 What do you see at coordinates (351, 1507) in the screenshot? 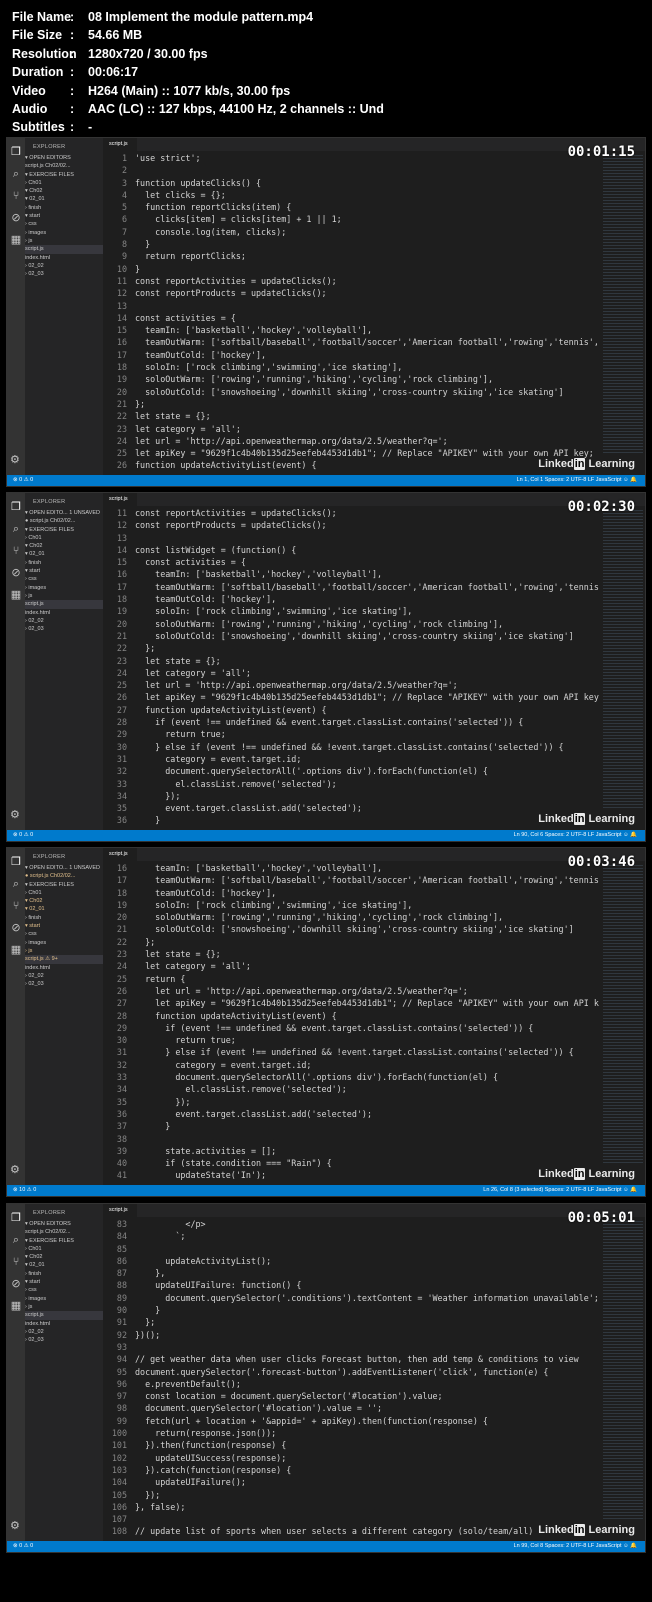
I see `code-line: 106}, false);` at bounding box center [351, 1507].